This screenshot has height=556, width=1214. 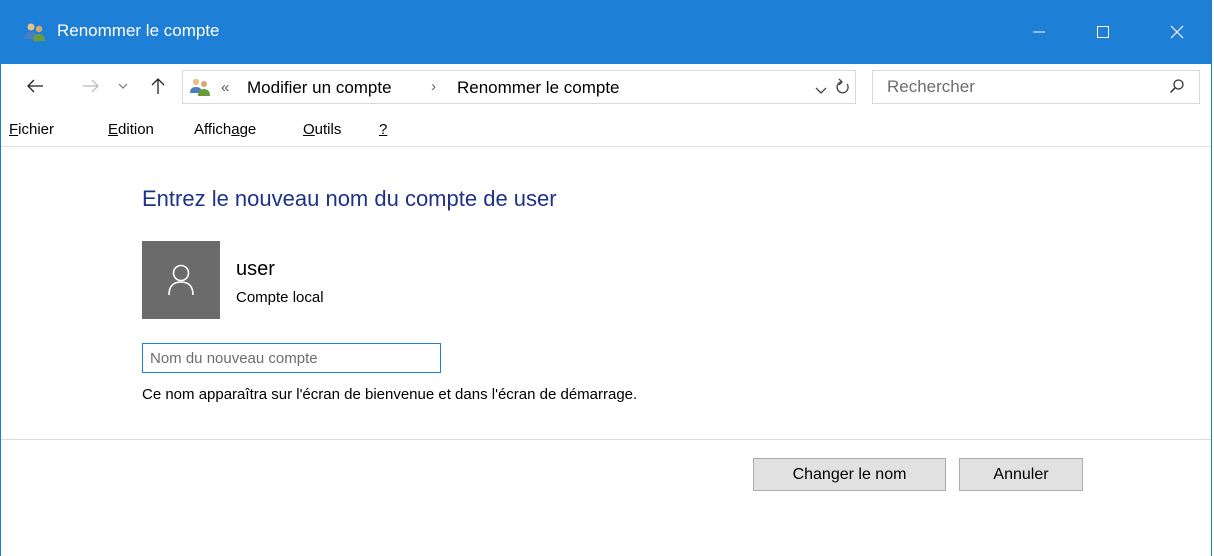 What do you see at coordinates (606, 439) in the screenshot?
I see `divider` at bounding box center [606, 439].